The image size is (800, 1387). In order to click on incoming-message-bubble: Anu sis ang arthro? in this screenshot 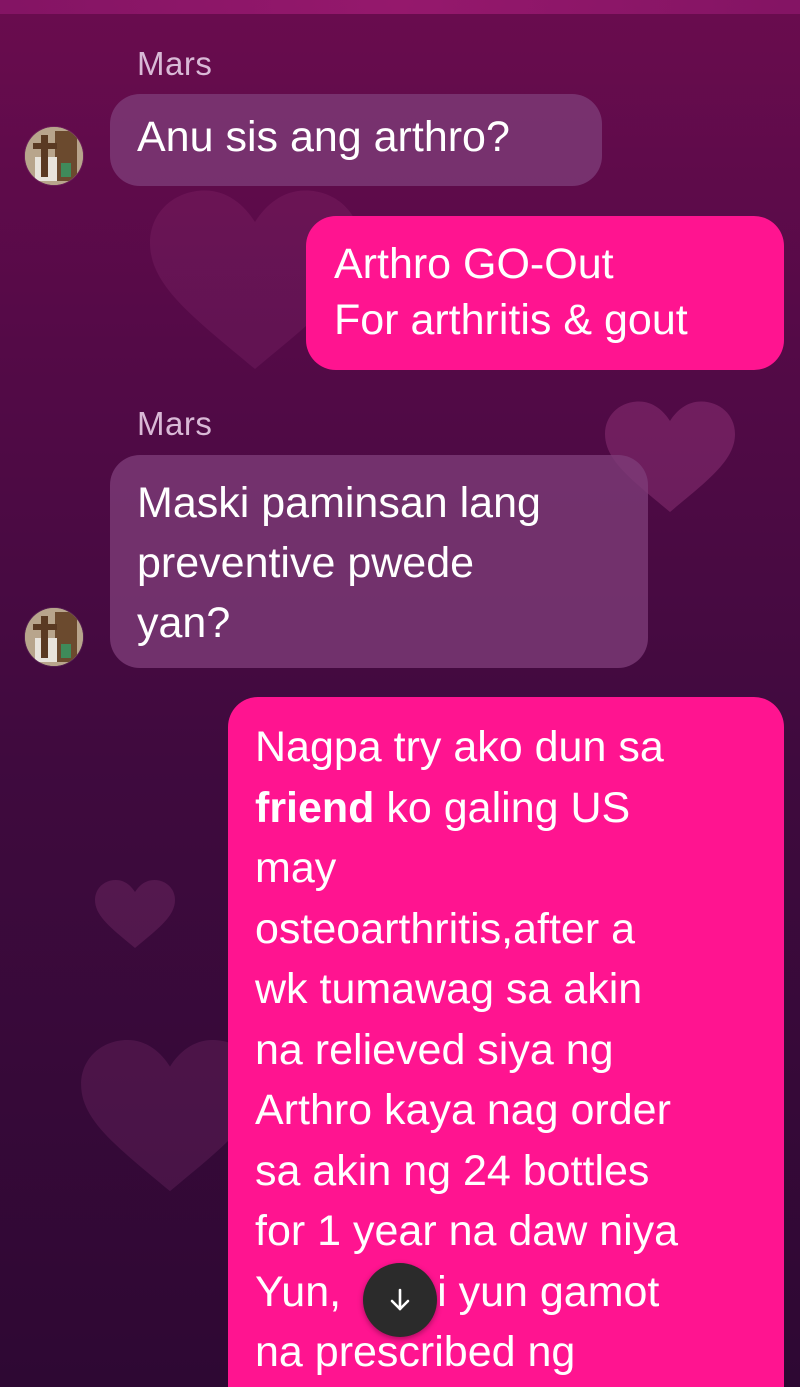, I will do `click(356, 140)`.